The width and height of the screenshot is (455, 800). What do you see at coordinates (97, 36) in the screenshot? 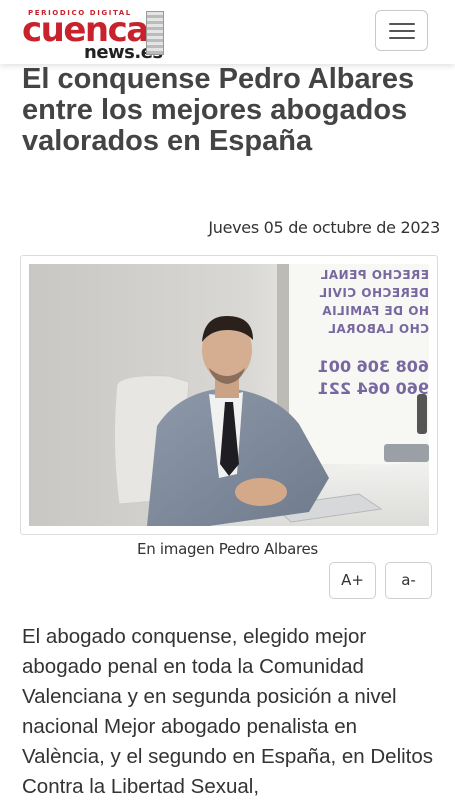
I see `site-logo: PERIODICO DIGITAL cuenca news.es` at bounding box center [97, 36].